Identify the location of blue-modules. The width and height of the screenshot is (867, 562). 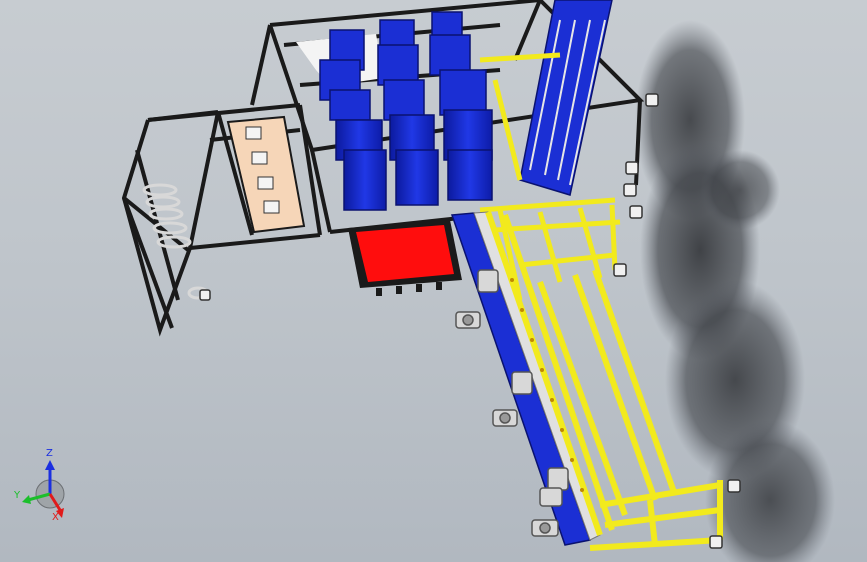
(466, 105).